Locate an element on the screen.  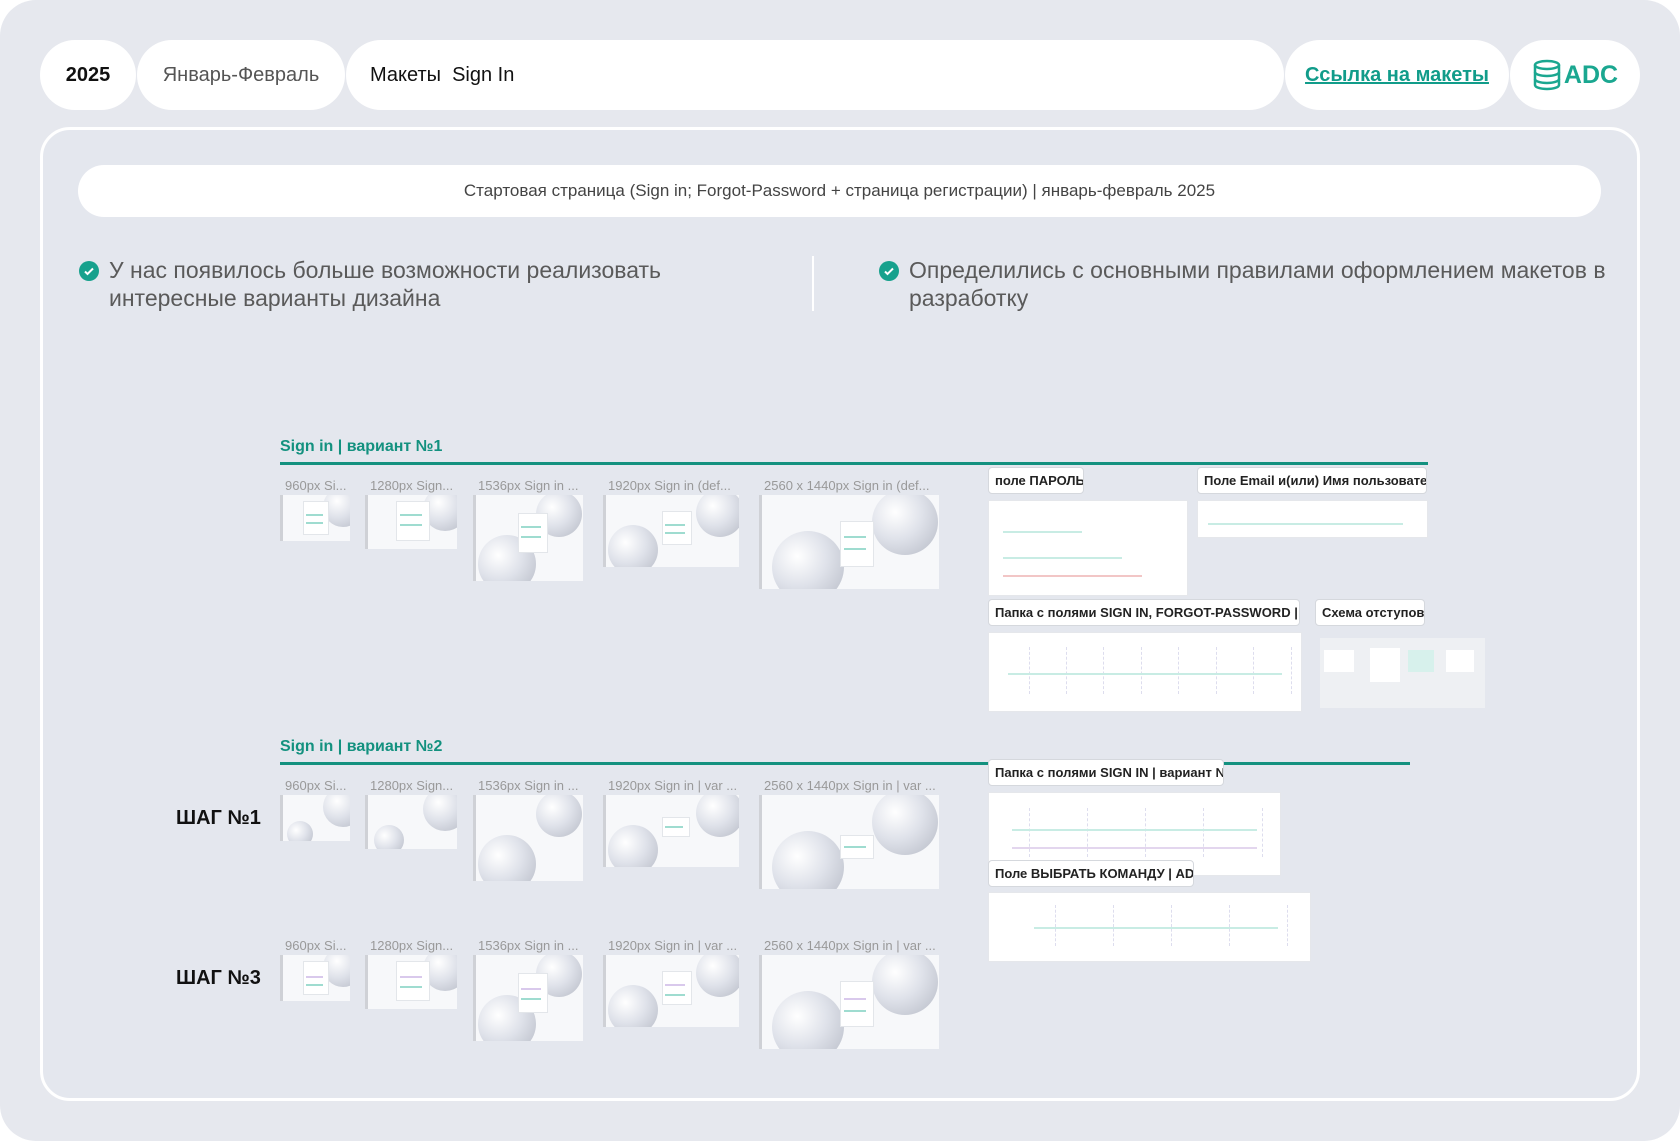
period-label: Январь-Февраль is located at coordinates (241, 74).